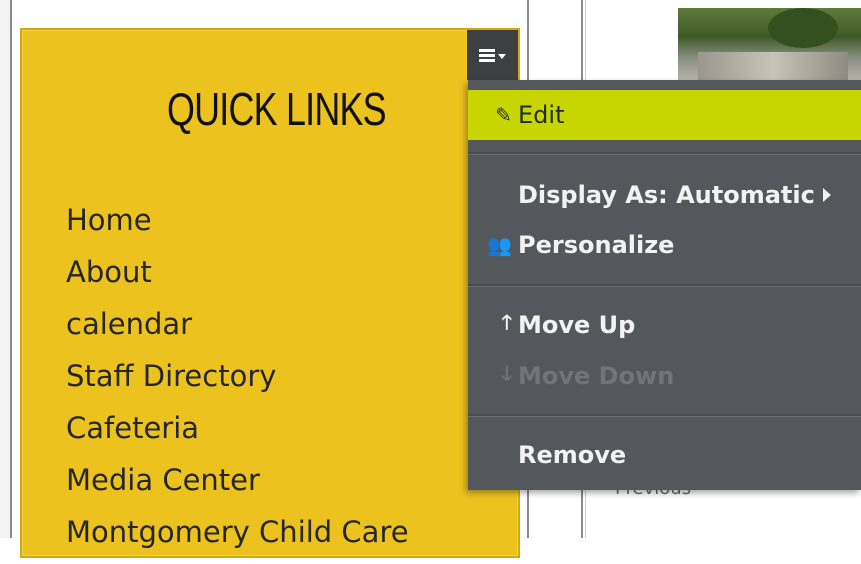  I want to click on quick-link-media-center: Media Center, so click(237, 486).